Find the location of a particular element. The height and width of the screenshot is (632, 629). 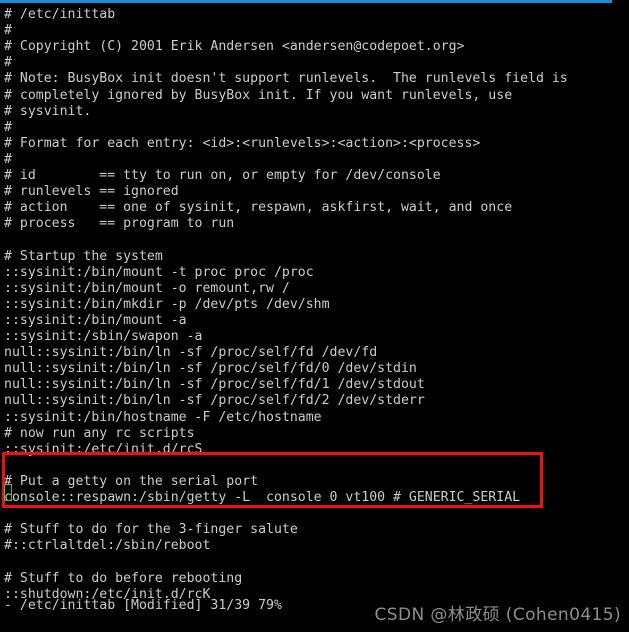

text-cursor is located at coordinates (8, 492).